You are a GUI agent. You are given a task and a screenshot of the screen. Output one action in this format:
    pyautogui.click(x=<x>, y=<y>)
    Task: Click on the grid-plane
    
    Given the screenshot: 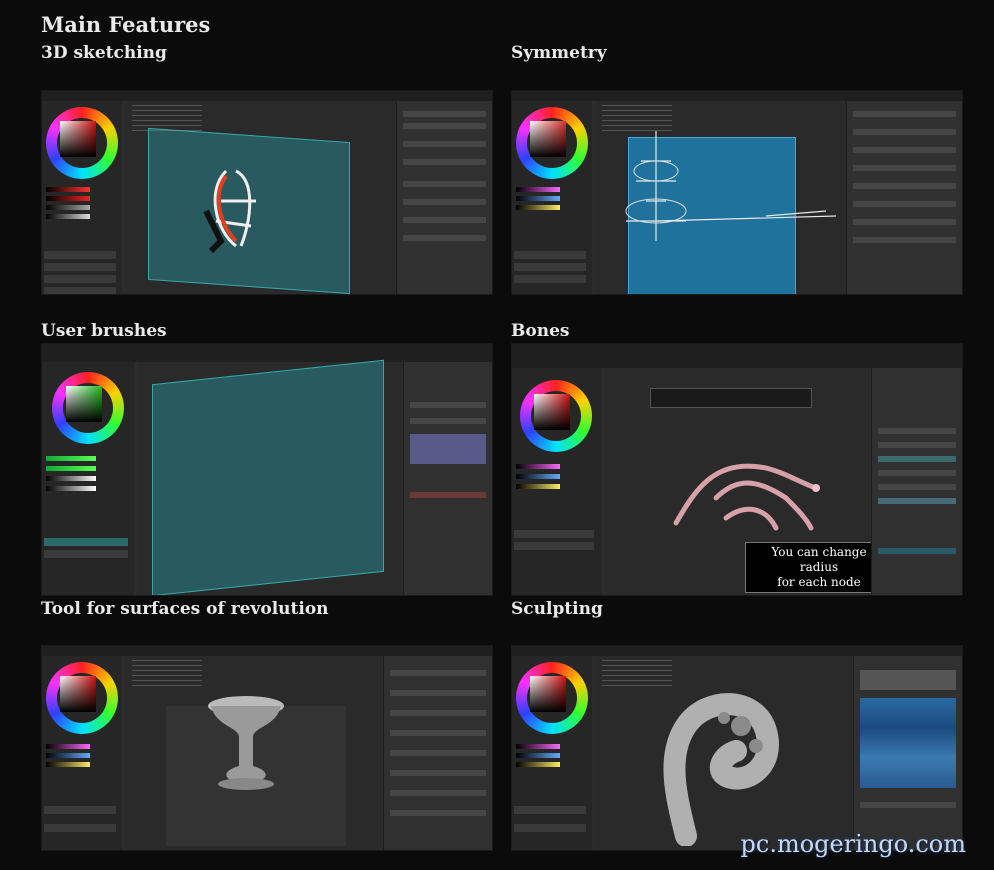 What is the action you would take?
    pyautogui.click(x=268, y=477)
    